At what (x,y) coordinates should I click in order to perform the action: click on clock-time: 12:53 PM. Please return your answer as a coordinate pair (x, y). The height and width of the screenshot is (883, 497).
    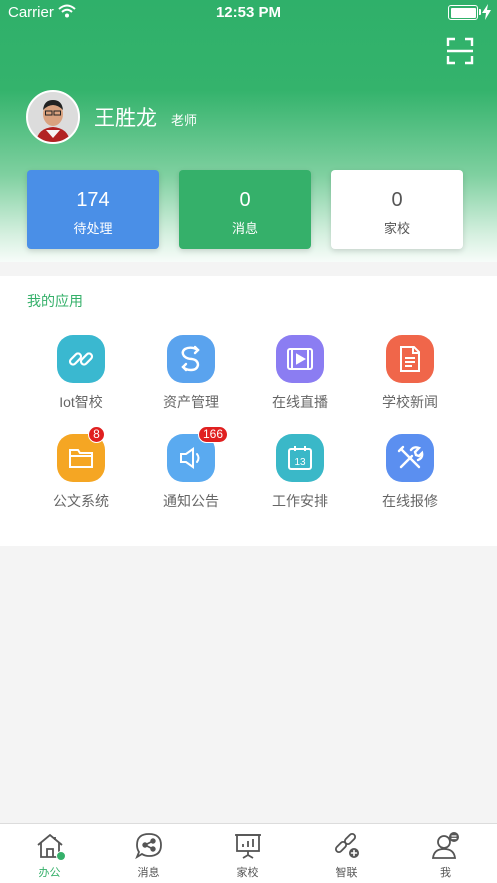
    Looking at the image, I should click on (248, 12).